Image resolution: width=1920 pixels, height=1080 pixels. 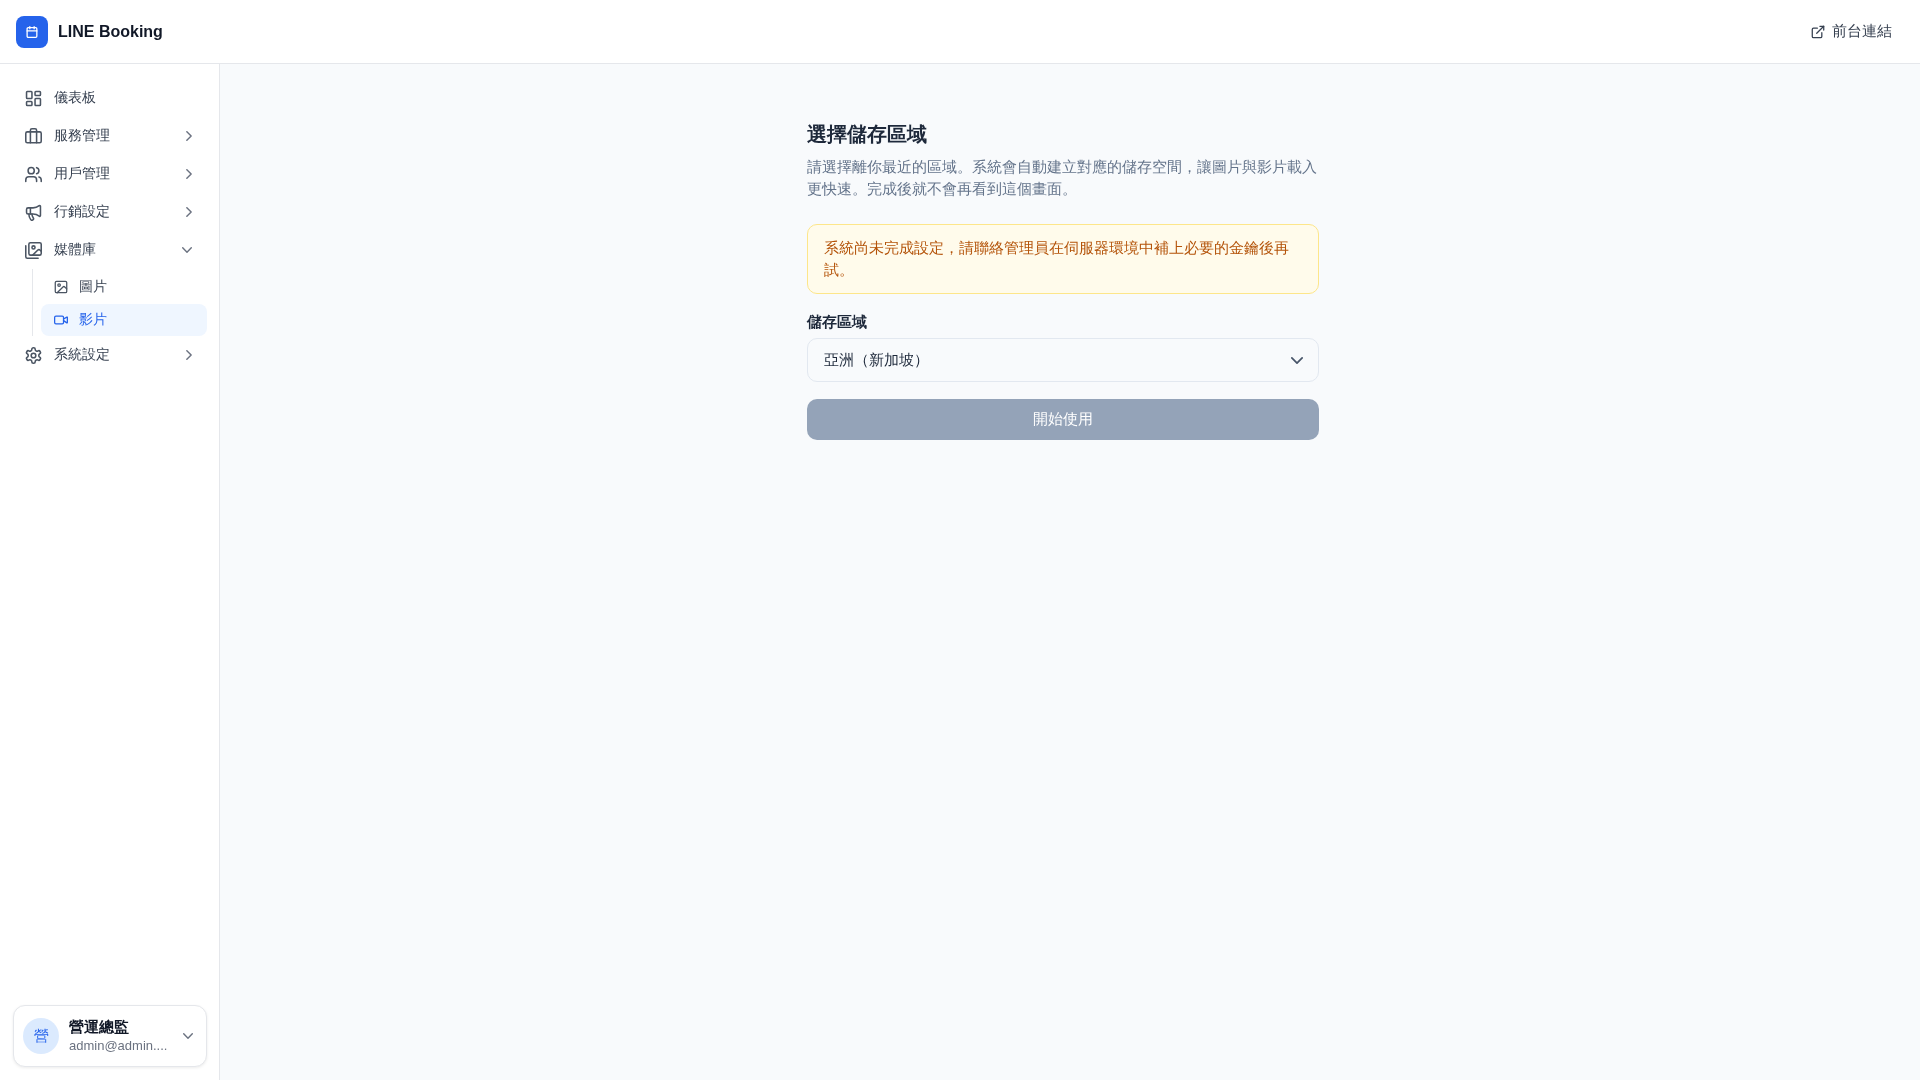 I want to click on dashboard-icon, so click(x=33, y=98).